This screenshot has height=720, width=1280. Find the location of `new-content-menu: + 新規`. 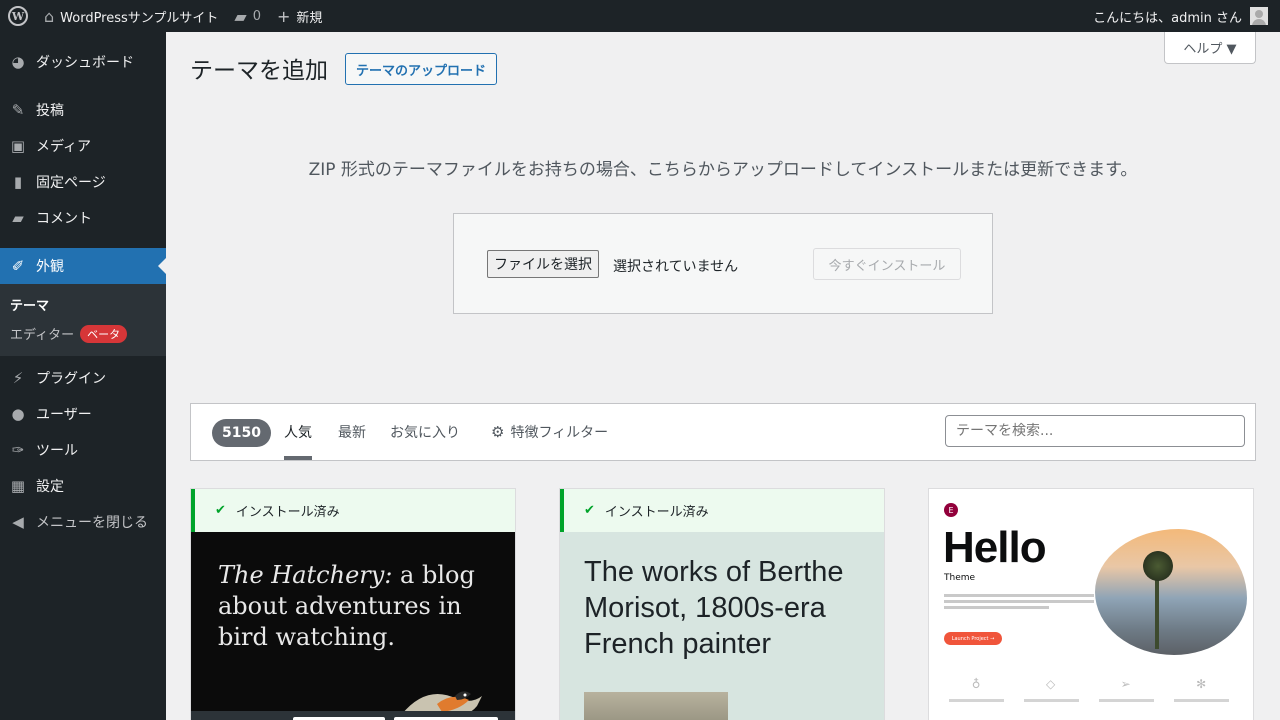

new-content-menu: + 新規 is located at coordinates (299, 16).